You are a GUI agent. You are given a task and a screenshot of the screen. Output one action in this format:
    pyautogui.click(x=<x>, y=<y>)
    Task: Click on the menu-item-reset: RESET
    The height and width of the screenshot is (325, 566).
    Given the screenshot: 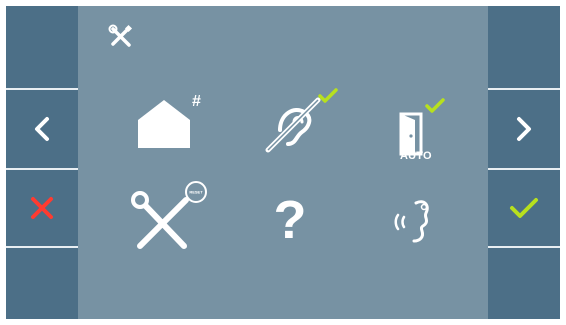 What is the action you would take?
    pyautogui.click(x=174, y=220)
    